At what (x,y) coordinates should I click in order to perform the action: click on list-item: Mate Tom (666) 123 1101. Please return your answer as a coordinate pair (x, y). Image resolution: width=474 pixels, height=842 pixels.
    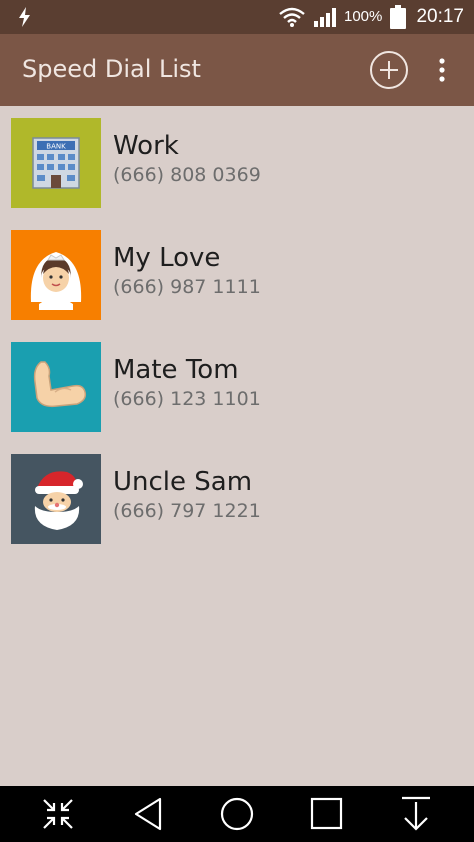
    Looking at the image, I should click on (237, 386).